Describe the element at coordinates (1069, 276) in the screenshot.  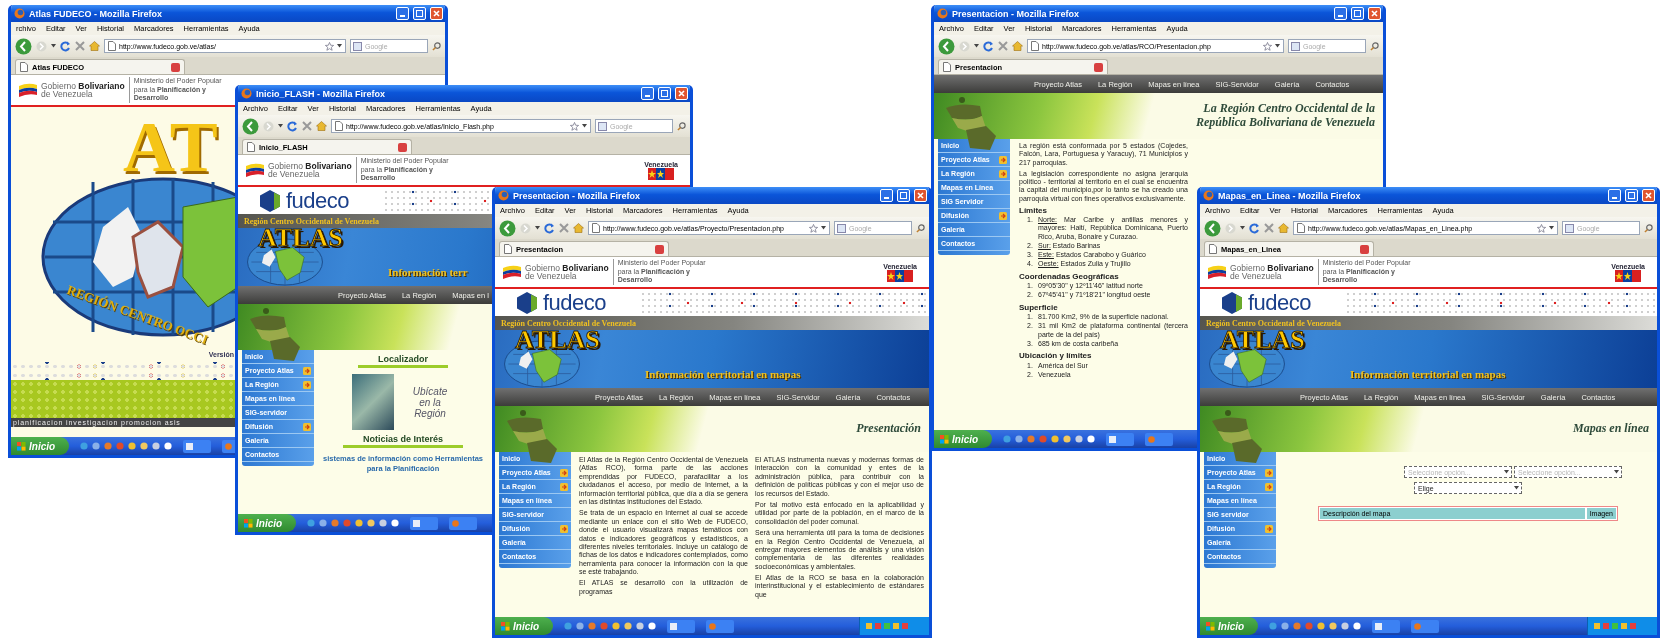
I see `section-title: Coordenadas Geográficas` at that location.